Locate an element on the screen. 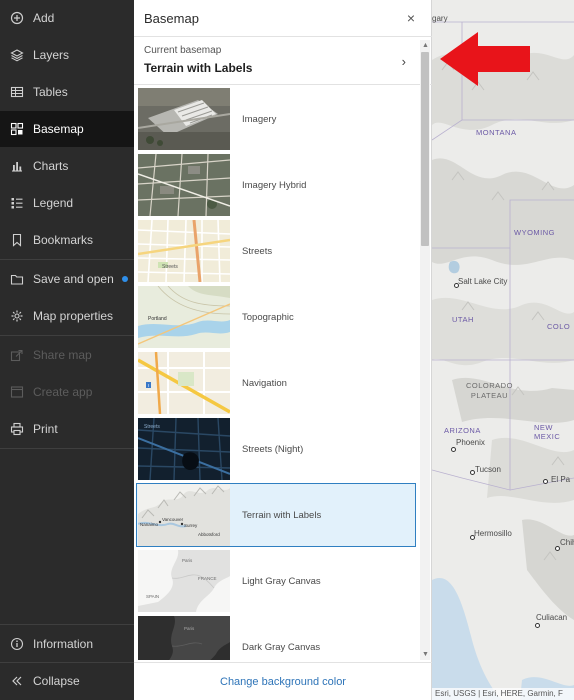  map-label-colorado-plateau: COLORADO PLATEAU is located at coordinates (489, 391).